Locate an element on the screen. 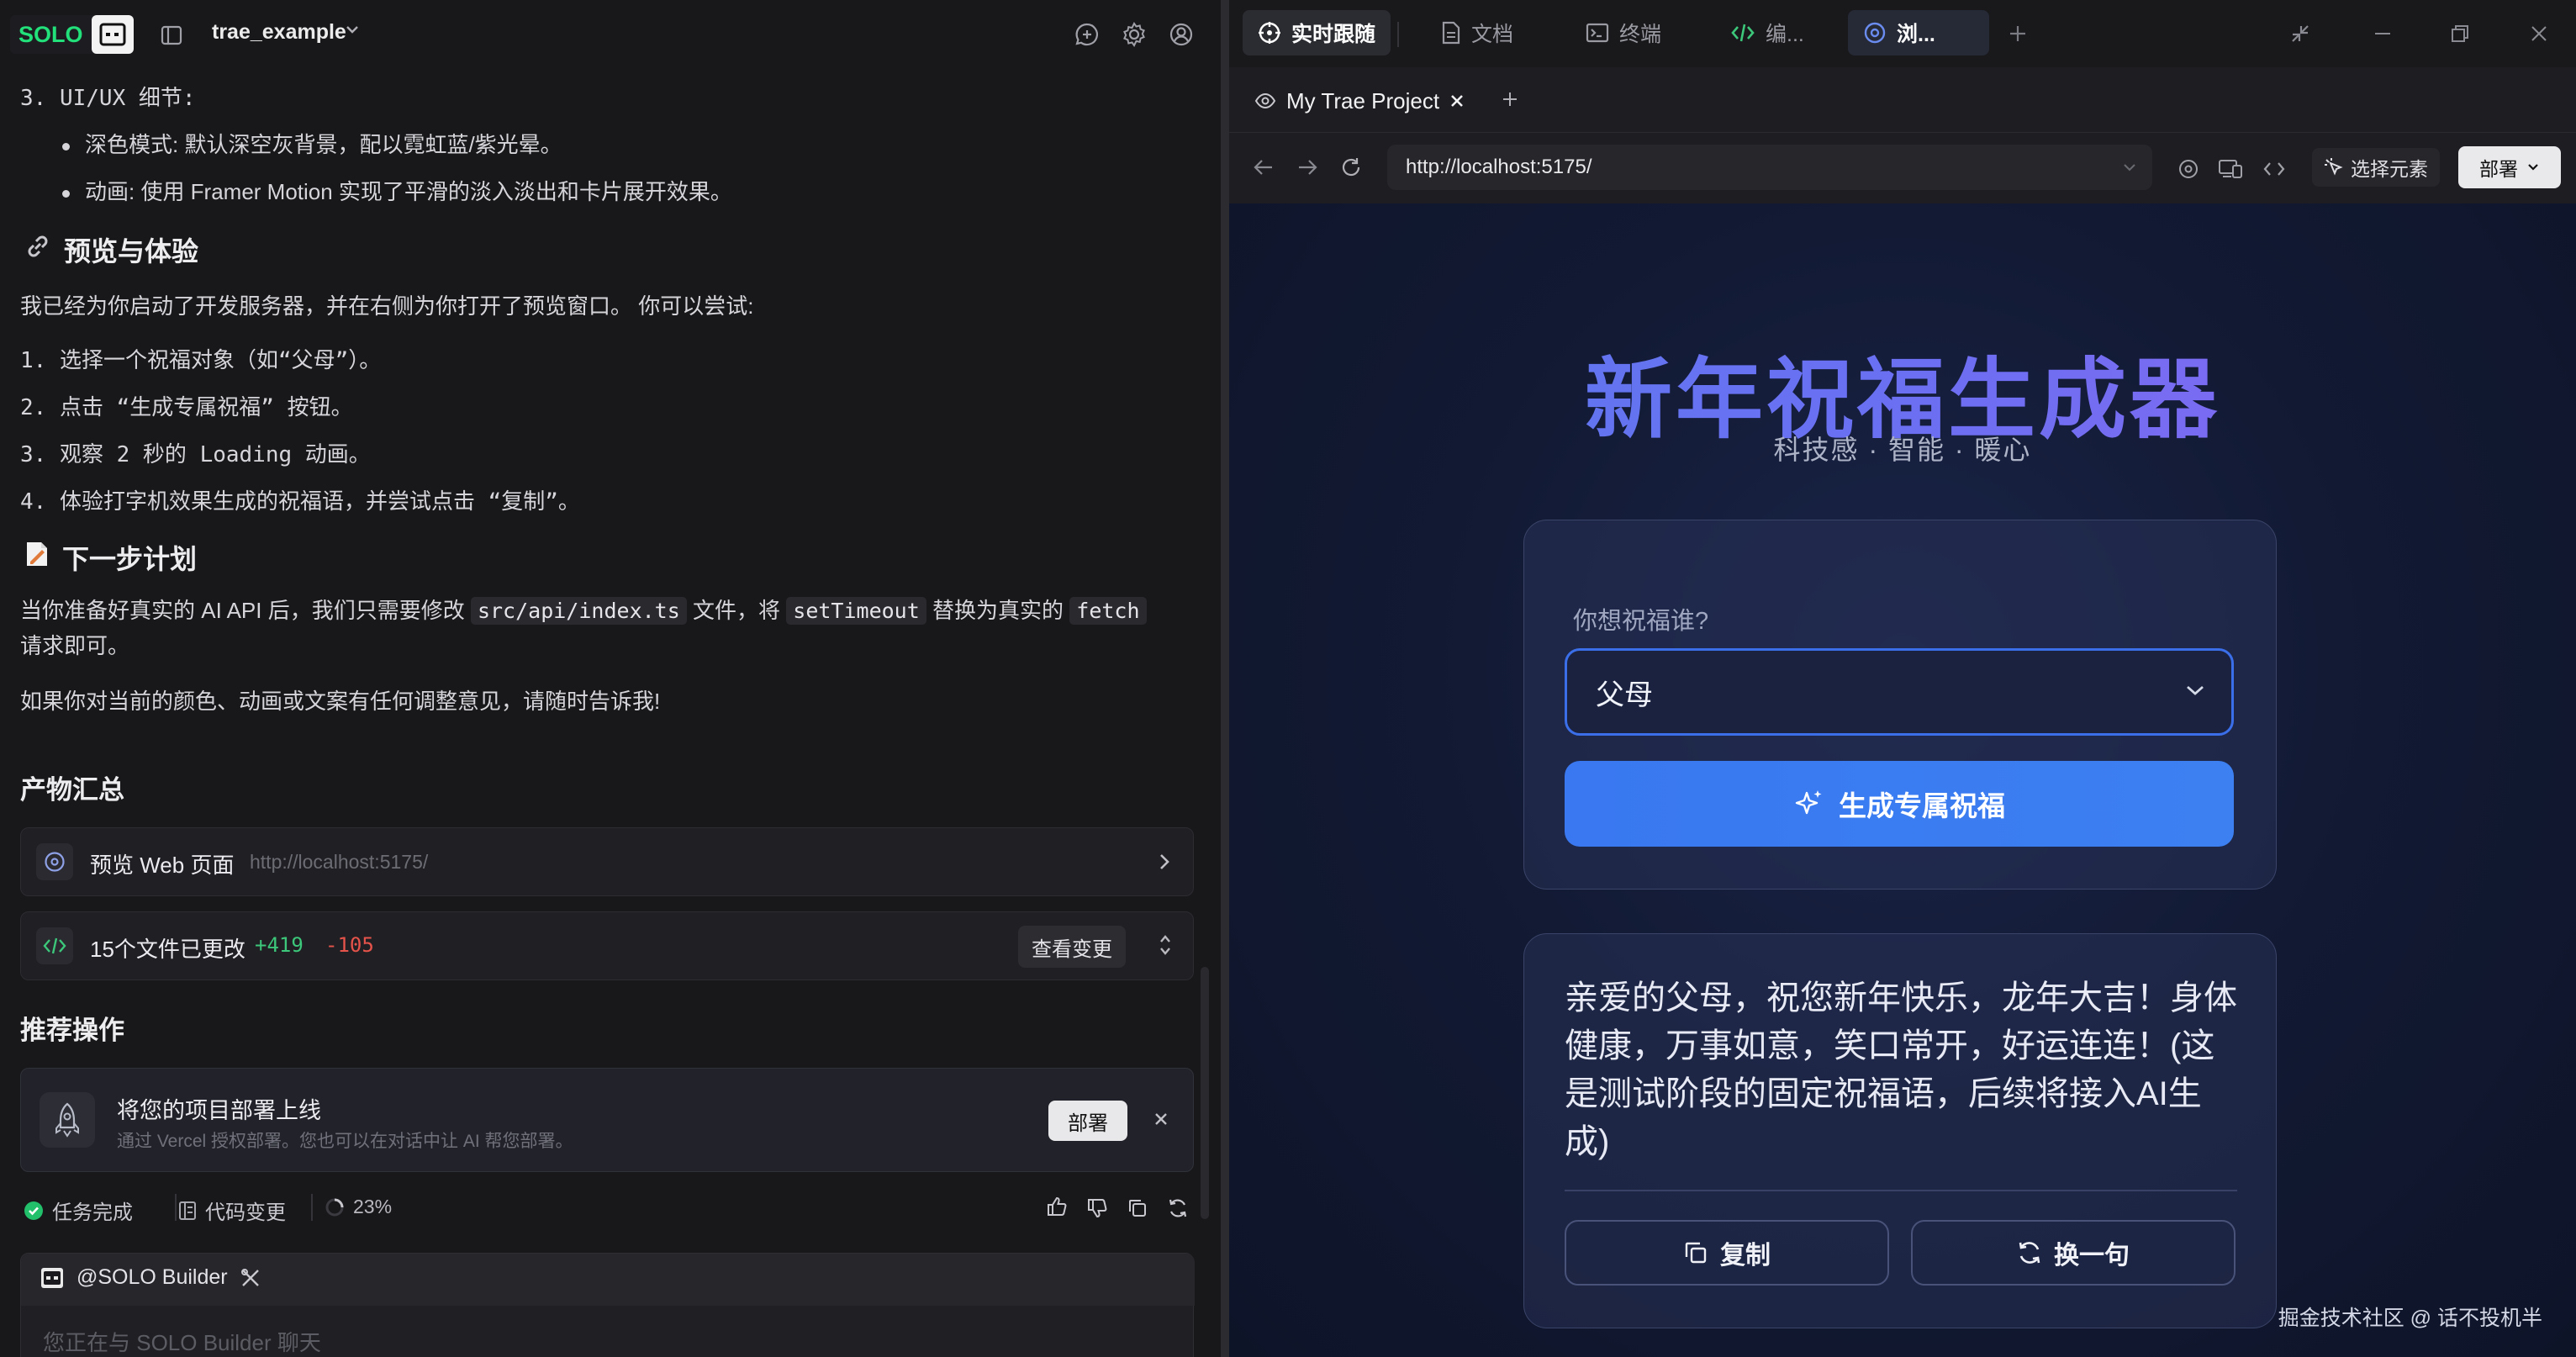  close-tab-icon is located at coordinates (1457, 100).